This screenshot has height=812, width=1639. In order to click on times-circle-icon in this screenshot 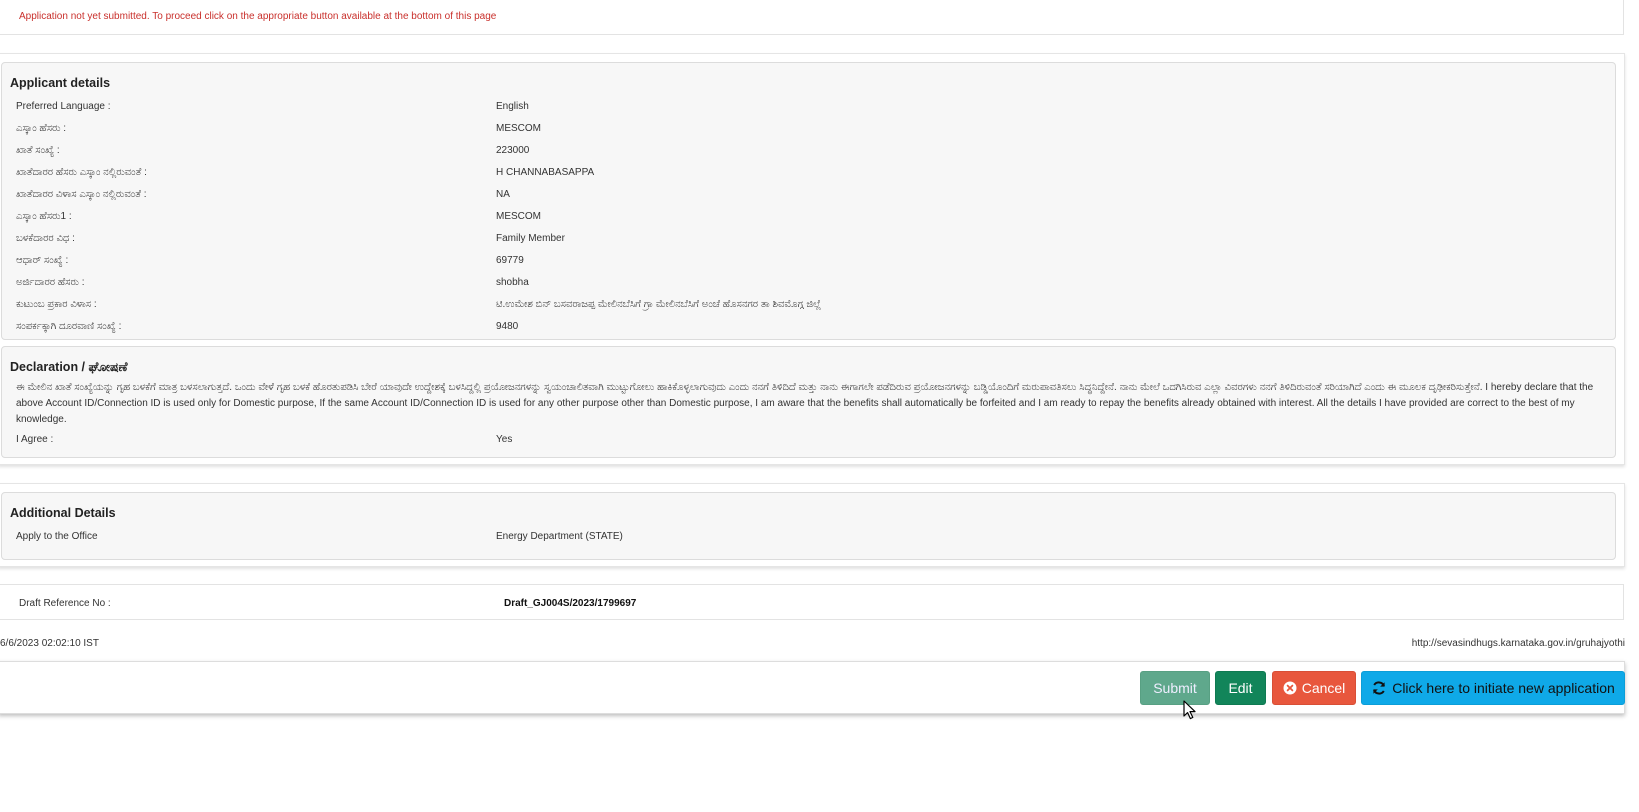, I will do `click(1290, 688)`.